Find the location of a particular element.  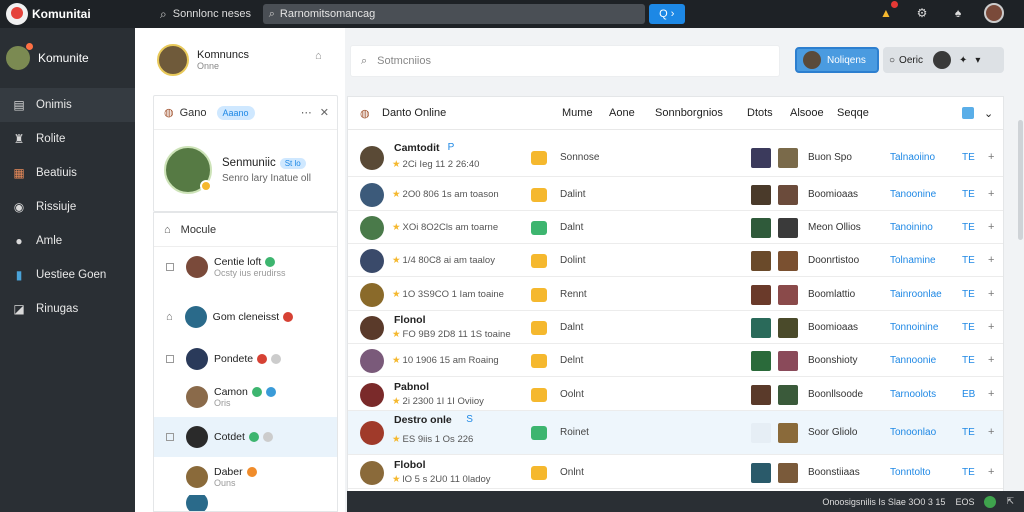

column-header: Alsooe is located at coordinates (807, 113).